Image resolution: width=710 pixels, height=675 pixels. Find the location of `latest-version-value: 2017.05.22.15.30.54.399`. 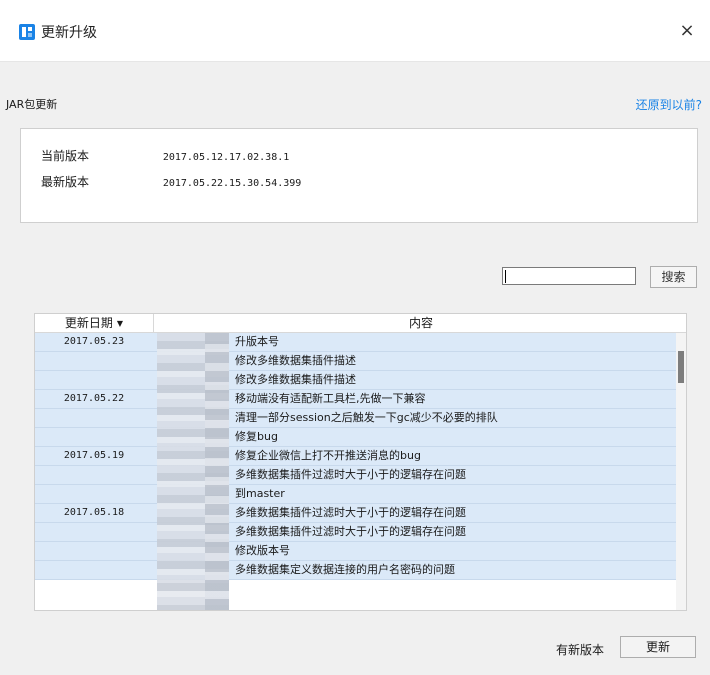

latest-version-value: 2017.05.22.15.30.54.399 is located at coordinates (232, 183).